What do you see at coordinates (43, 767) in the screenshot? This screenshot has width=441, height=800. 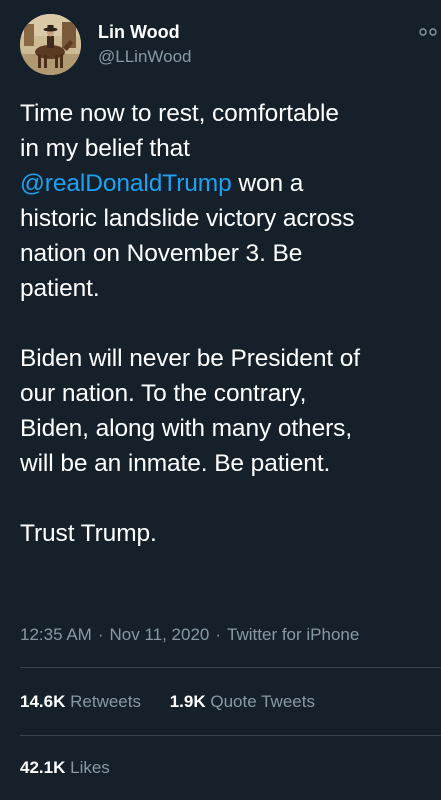 I see `likes-count: 42.1K` at bounding box center [43, 767].